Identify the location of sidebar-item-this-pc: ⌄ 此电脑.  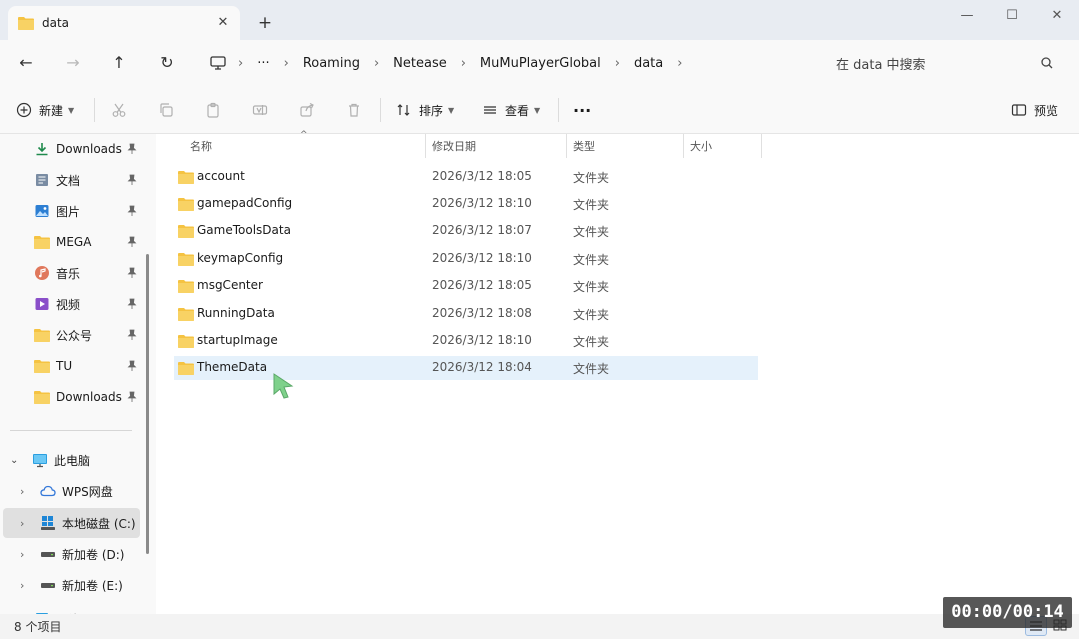
(70, 460).